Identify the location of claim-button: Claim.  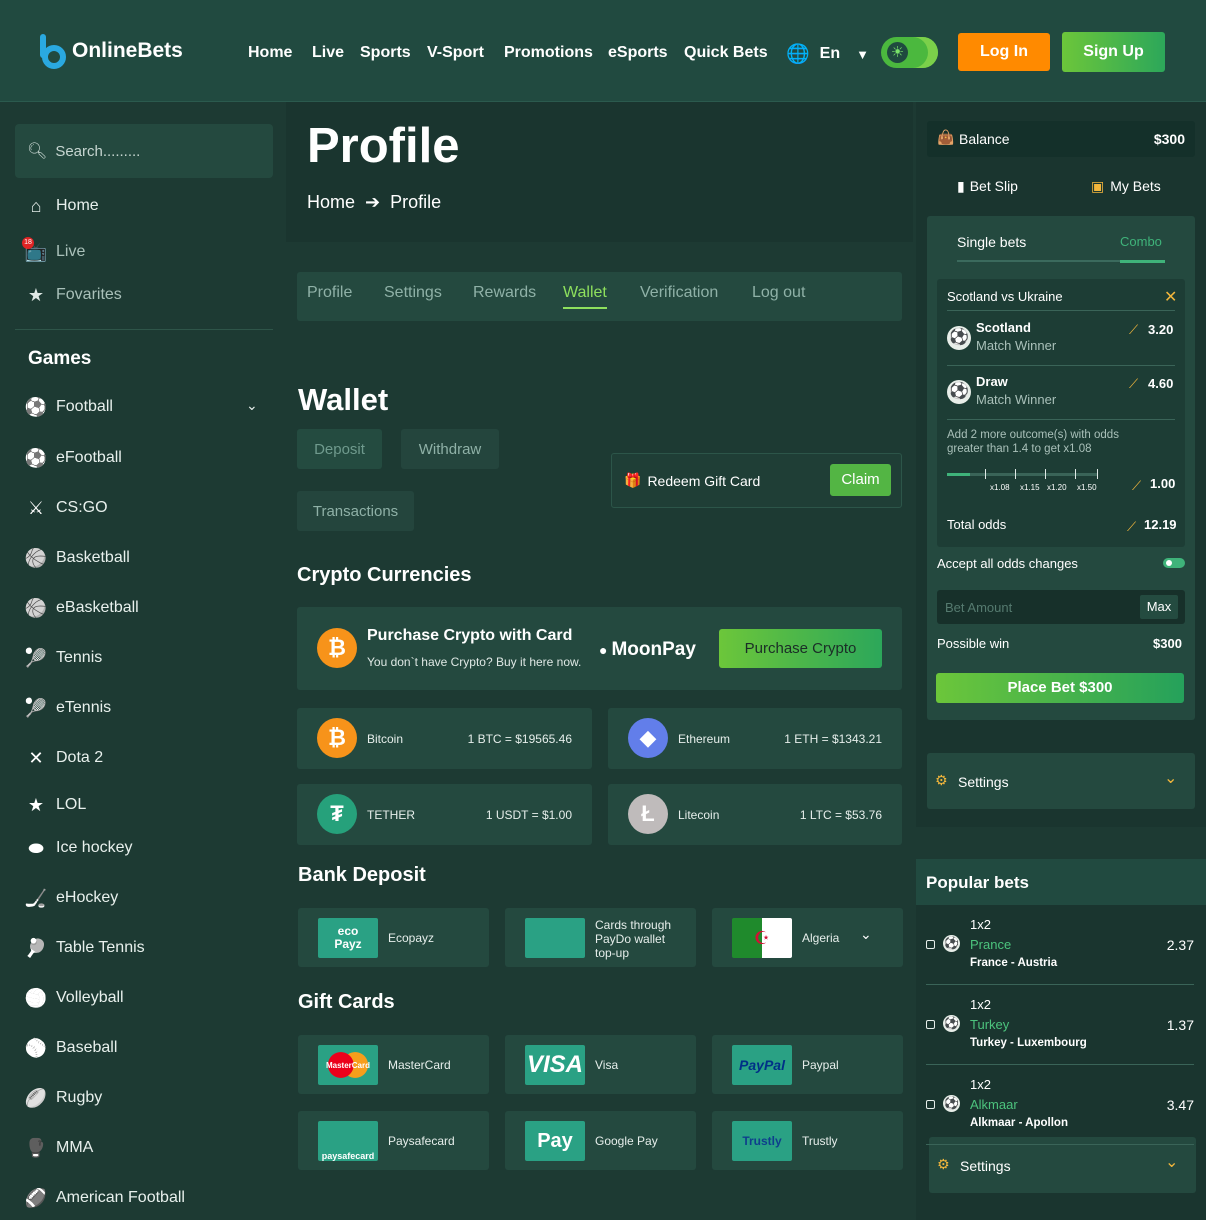
(860, 480).